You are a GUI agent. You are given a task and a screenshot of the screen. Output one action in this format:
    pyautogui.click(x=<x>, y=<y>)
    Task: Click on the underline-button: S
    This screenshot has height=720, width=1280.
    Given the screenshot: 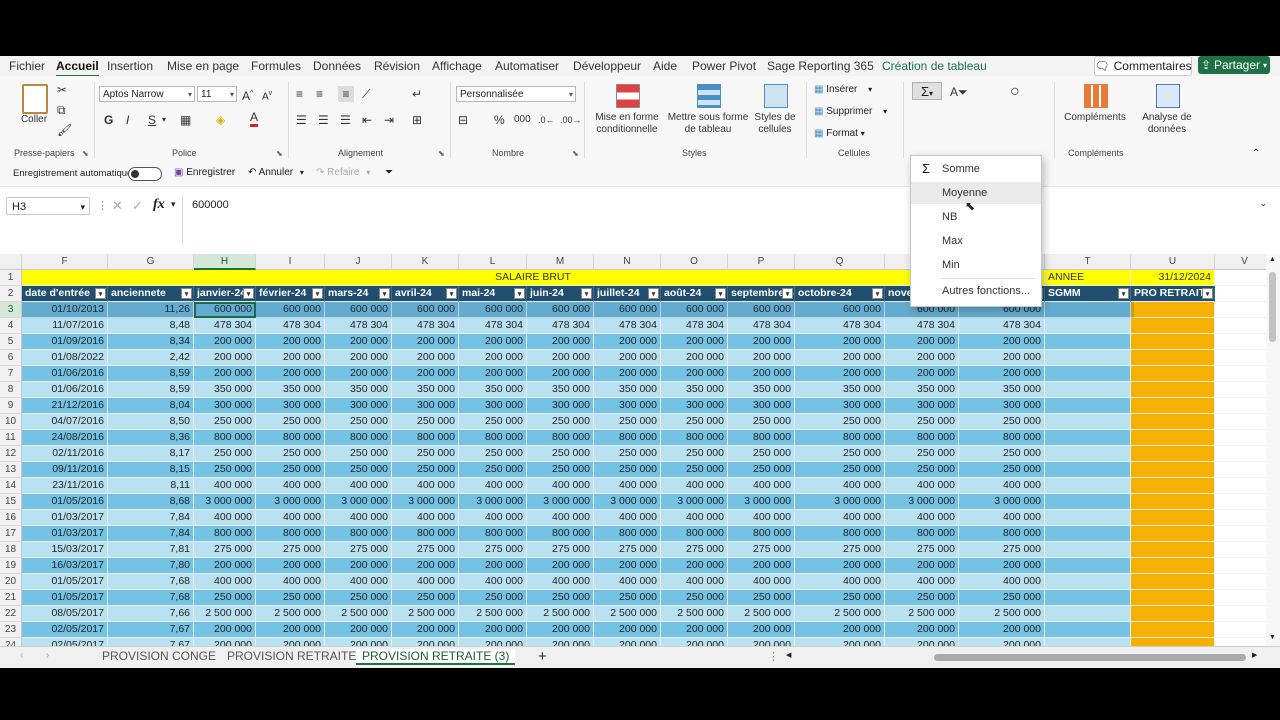 What is the action you would take?
    pyautogui.click(x=152, y=120)
    